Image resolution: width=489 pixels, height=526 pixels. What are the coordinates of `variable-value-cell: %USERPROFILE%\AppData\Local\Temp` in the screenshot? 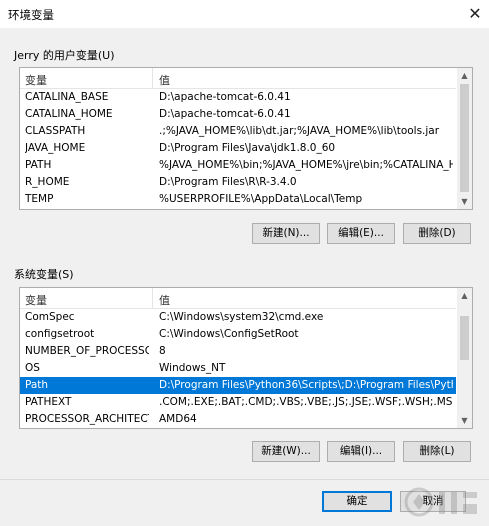 It's located at (261, 199).